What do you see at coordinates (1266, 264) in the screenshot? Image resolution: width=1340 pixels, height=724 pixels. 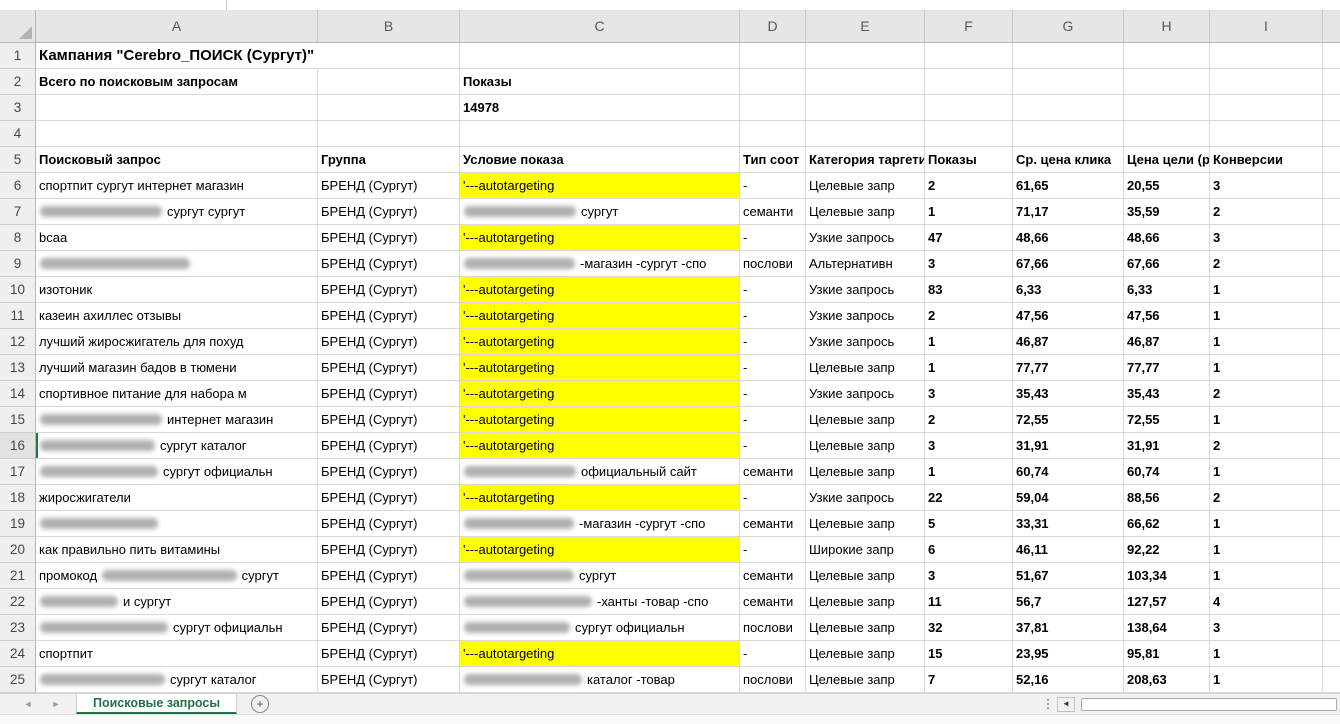 I see `cell-I9: 2` at bounding box center [1266, 264].